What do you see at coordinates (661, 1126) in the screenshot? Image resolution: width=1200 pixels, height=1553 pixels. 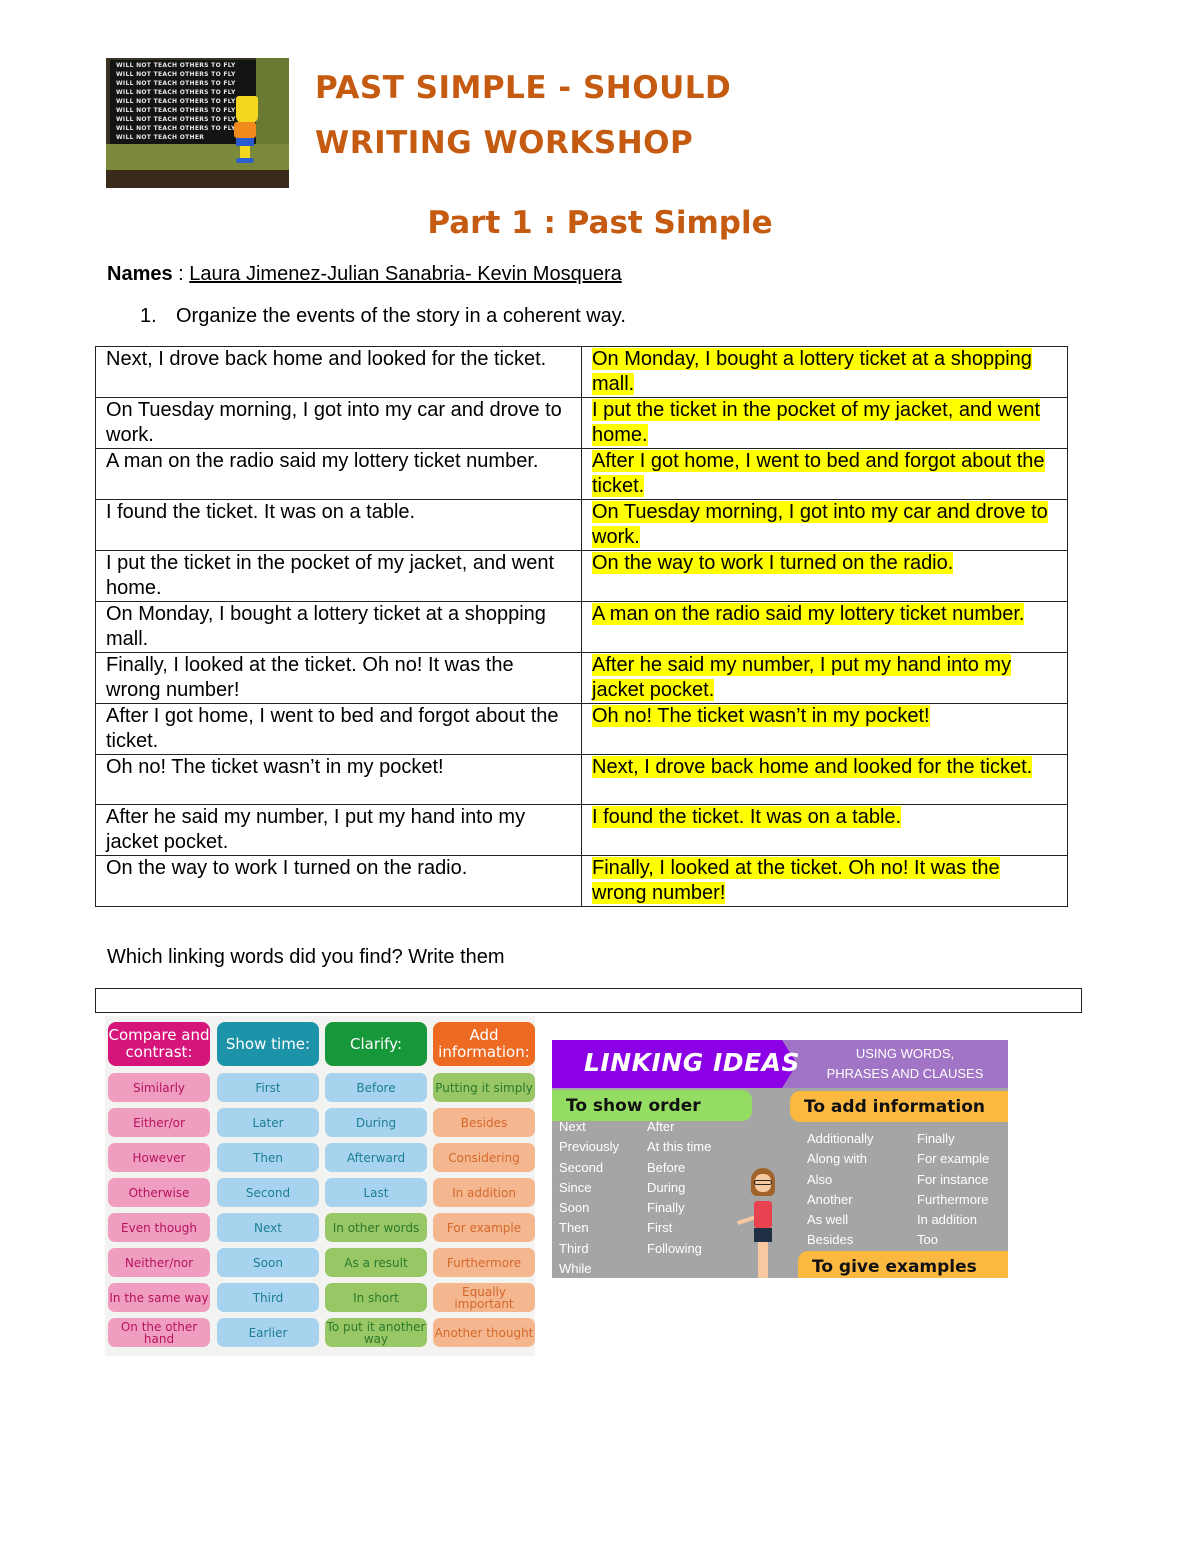 I see `linking-idea-word: After` at bounding box center [661, 1126].